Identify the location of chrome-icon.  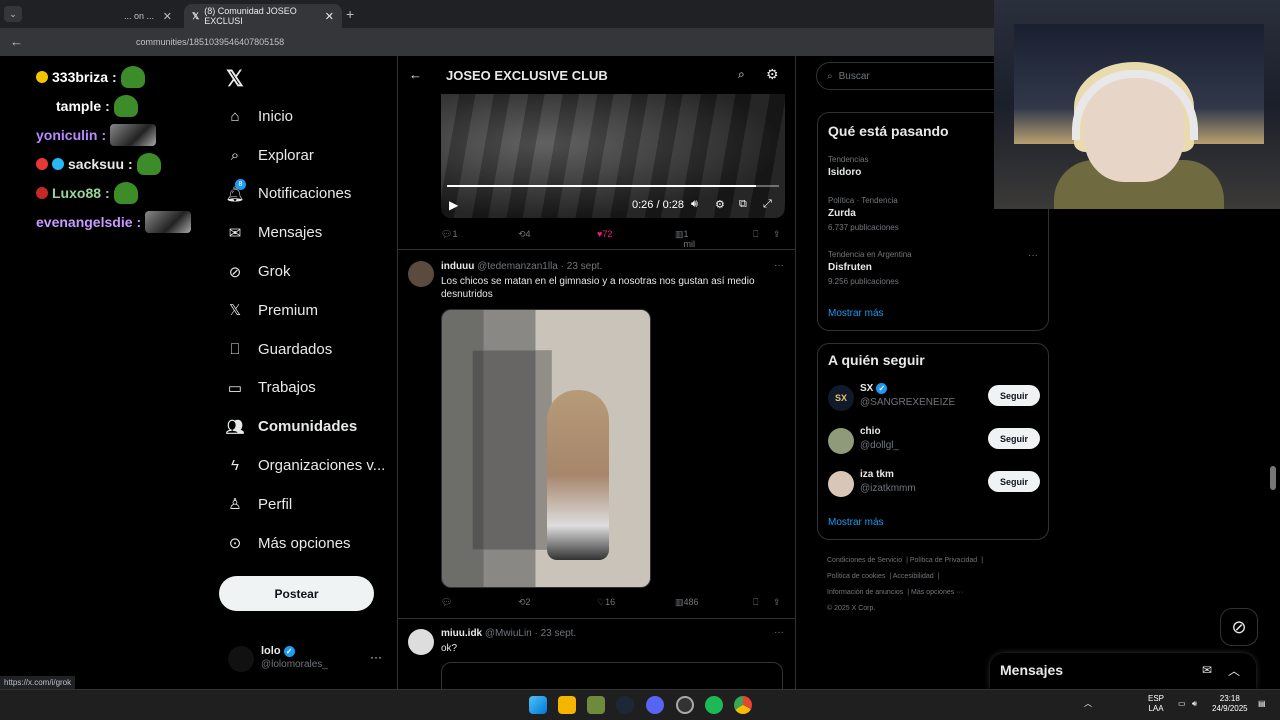
(743, 705).